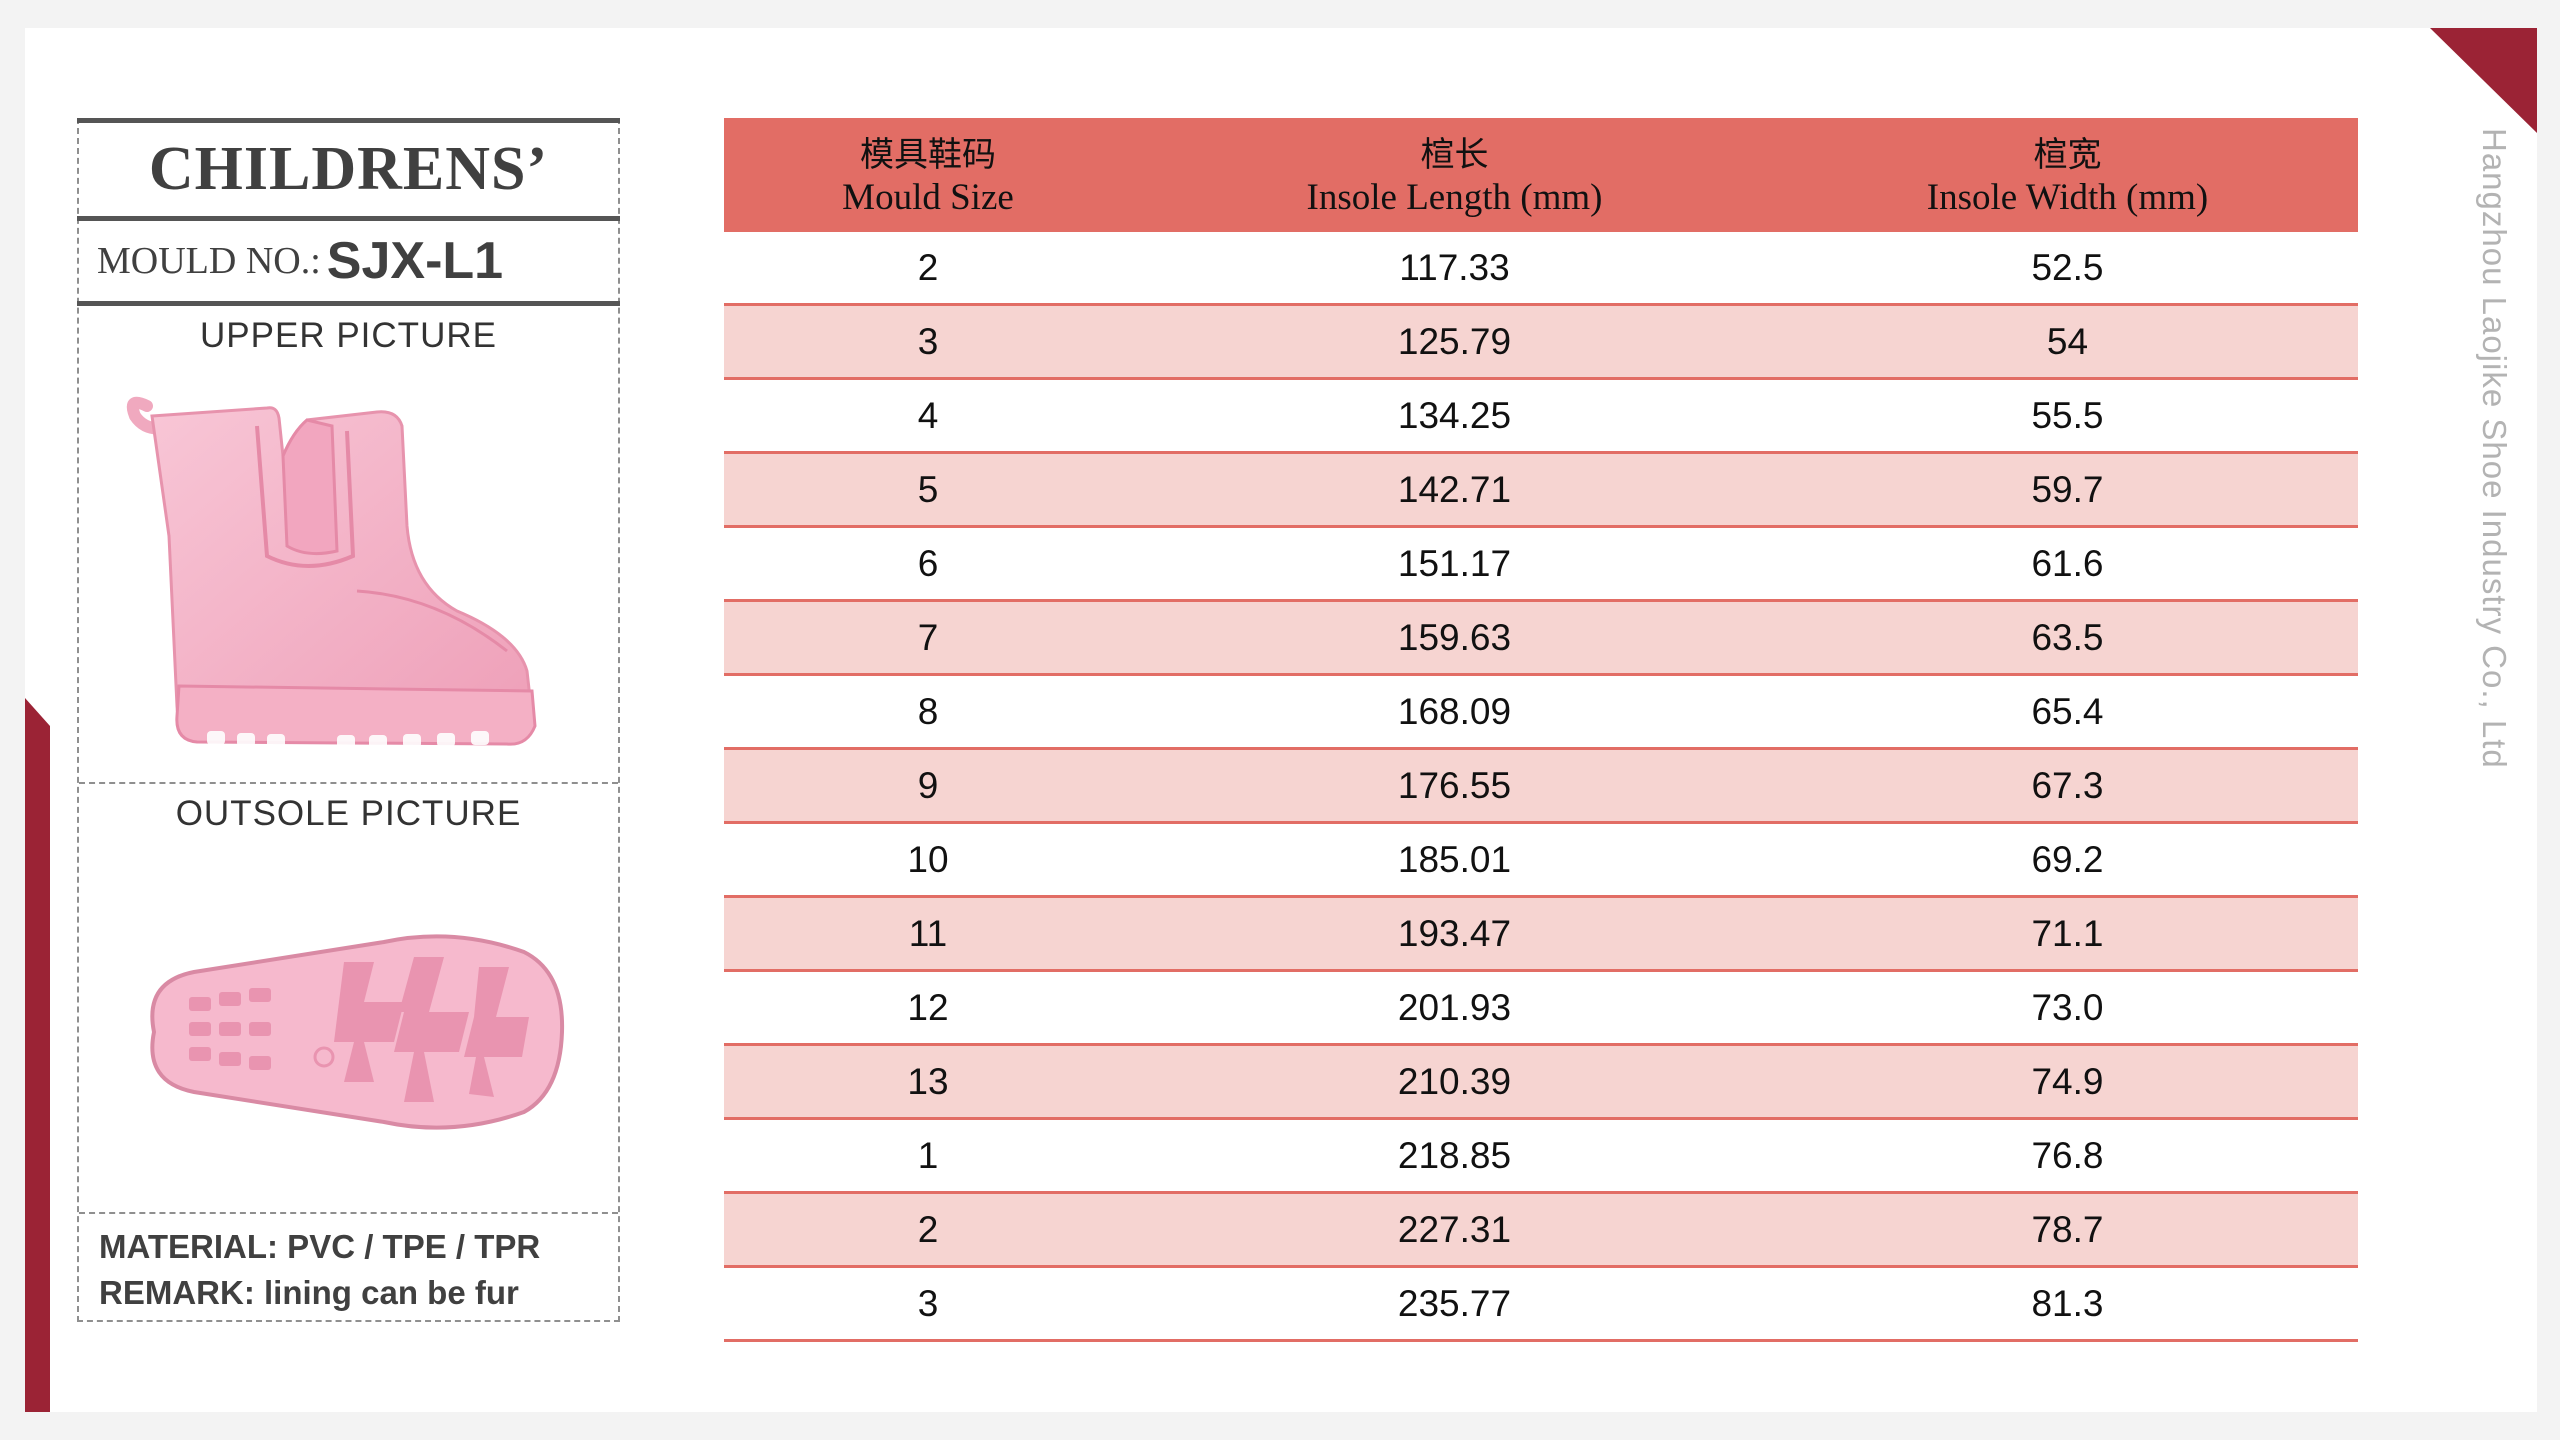  I want to click on insole-width-cell: 67.3, so click(2067, 786).